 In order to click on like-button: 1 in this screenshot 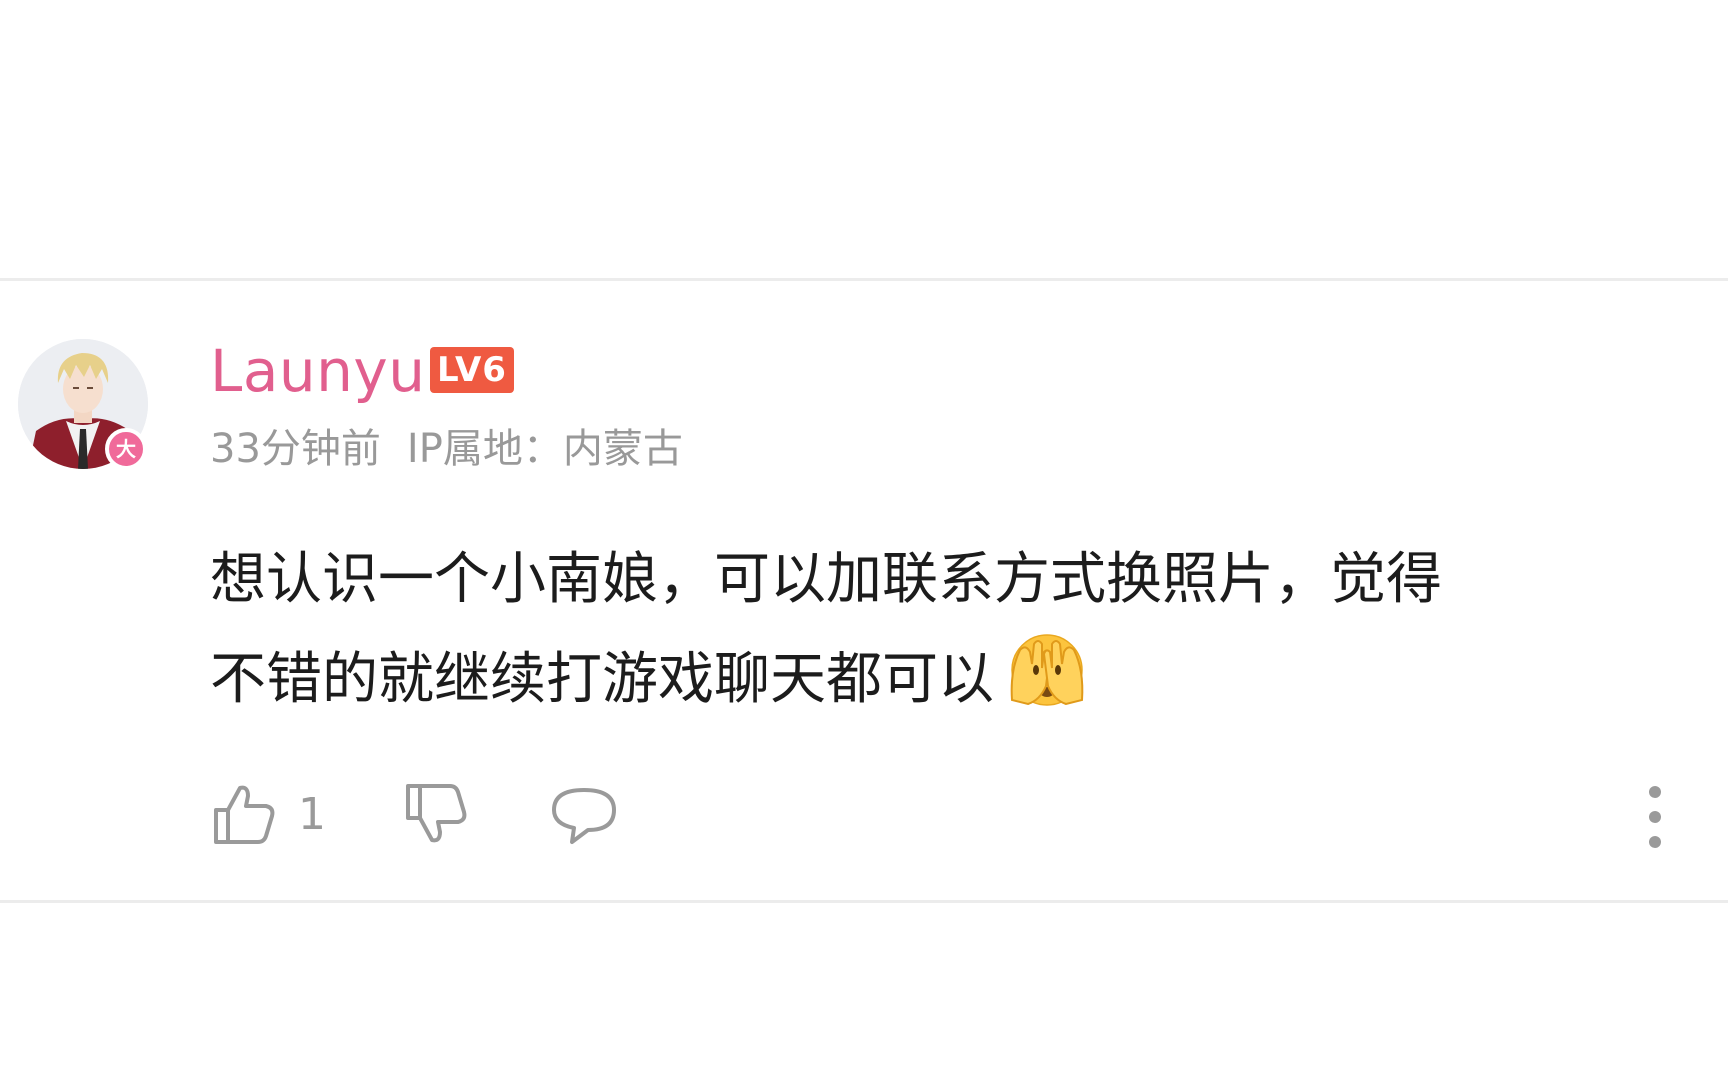, I will do `click(268, 814)`.